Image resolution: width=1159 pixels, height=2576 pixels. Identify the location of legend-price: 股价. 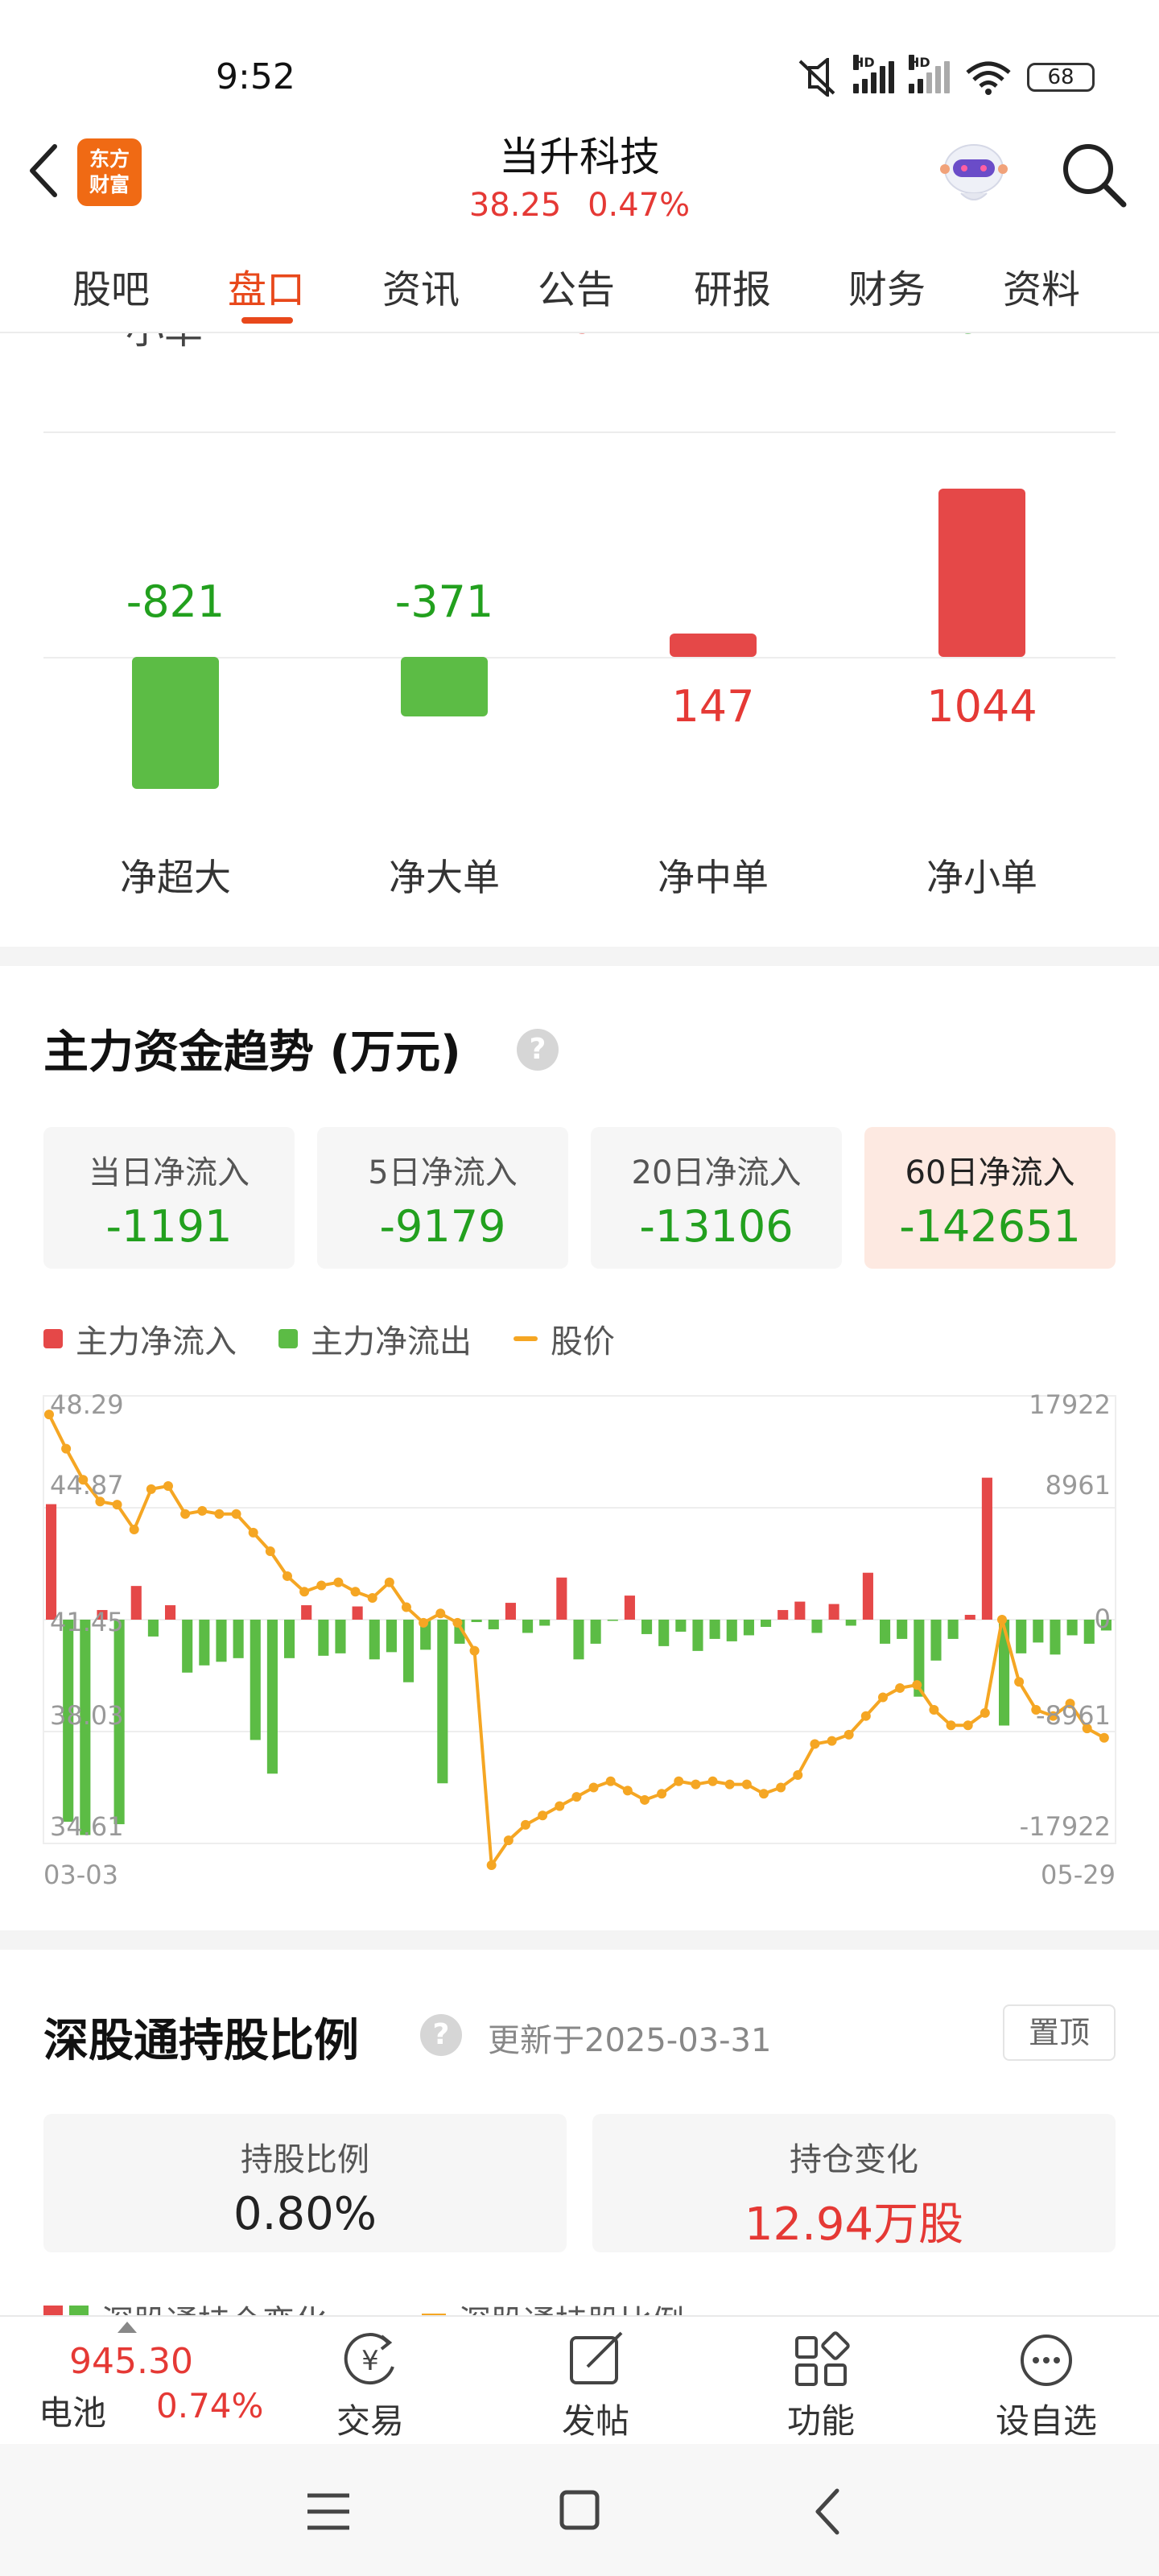
(564, 1338).